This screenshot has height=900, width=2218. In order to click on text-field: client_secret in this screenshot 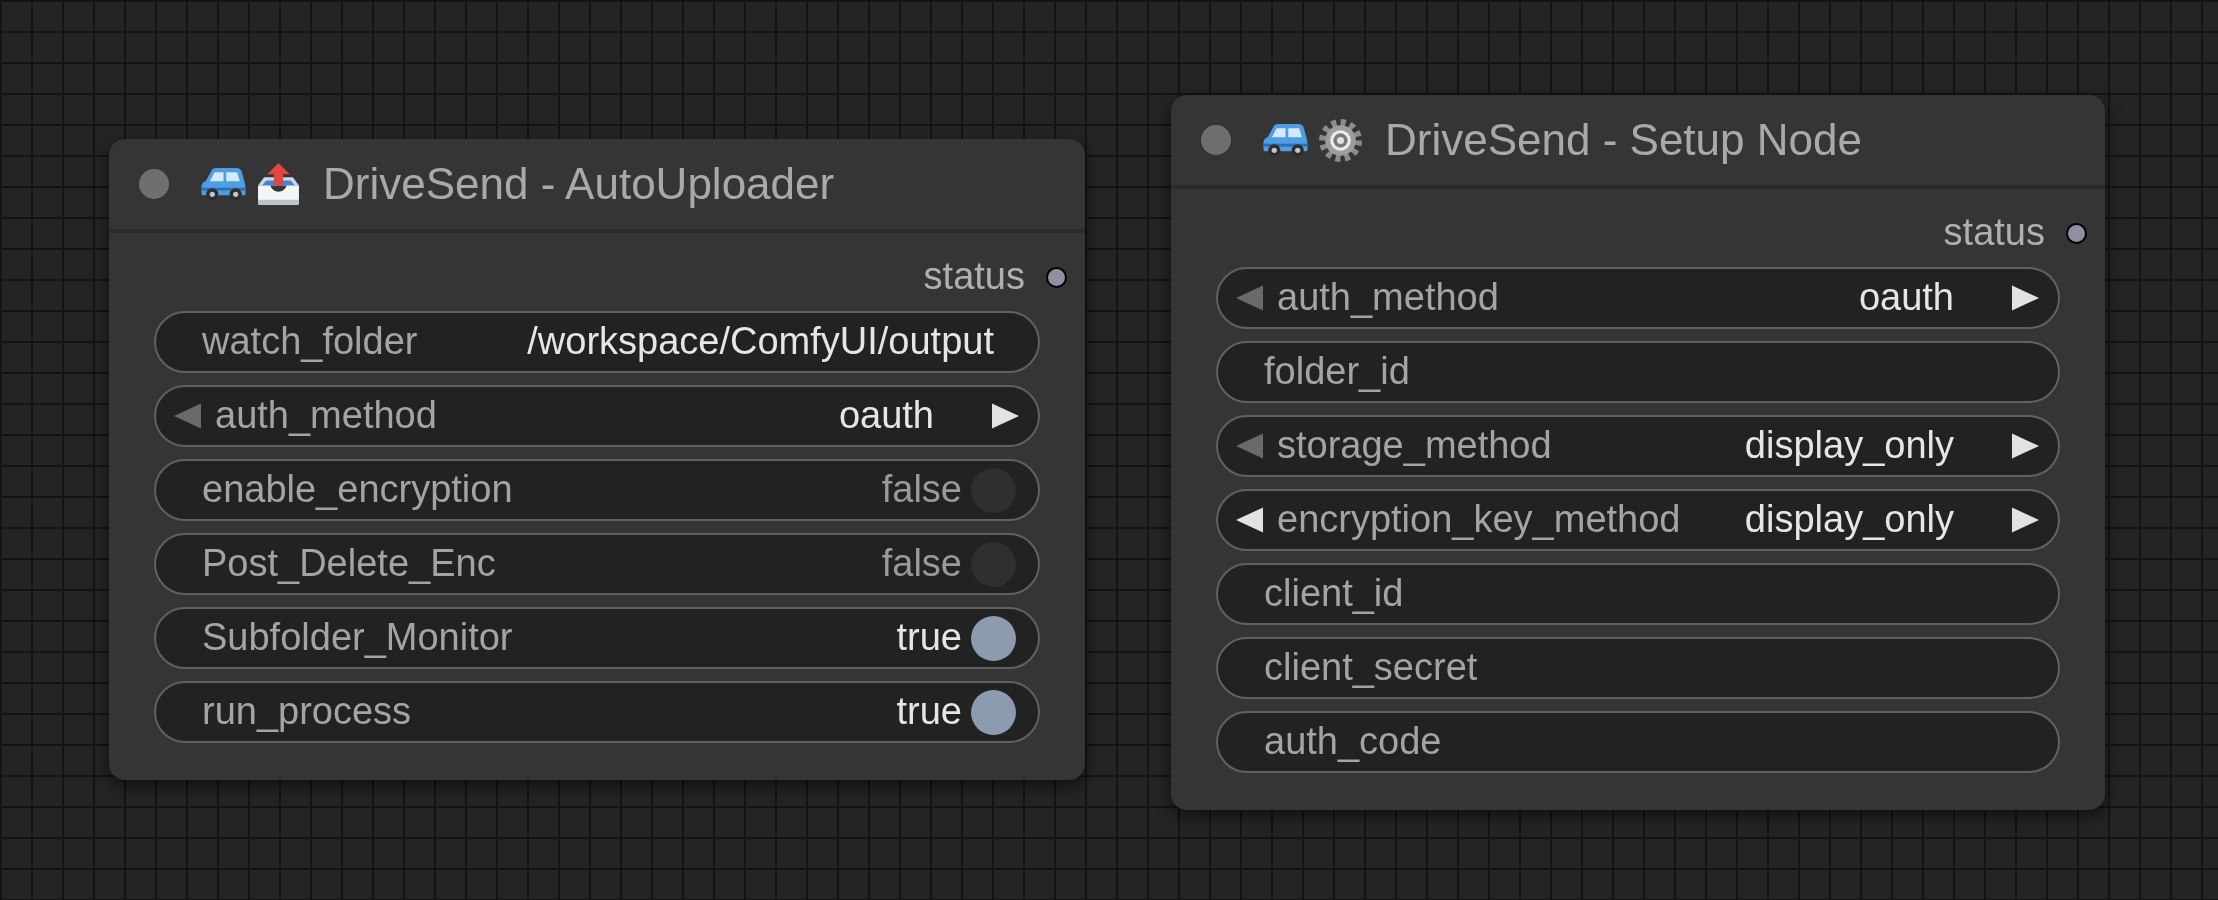, I will do `click(1638, 668)`.